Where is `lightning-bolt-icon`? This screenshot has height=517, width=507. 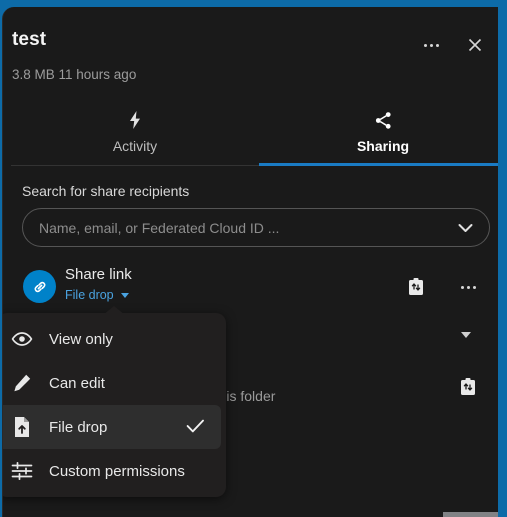
lightning-bolt-icon is located at coordinates (135, 120).